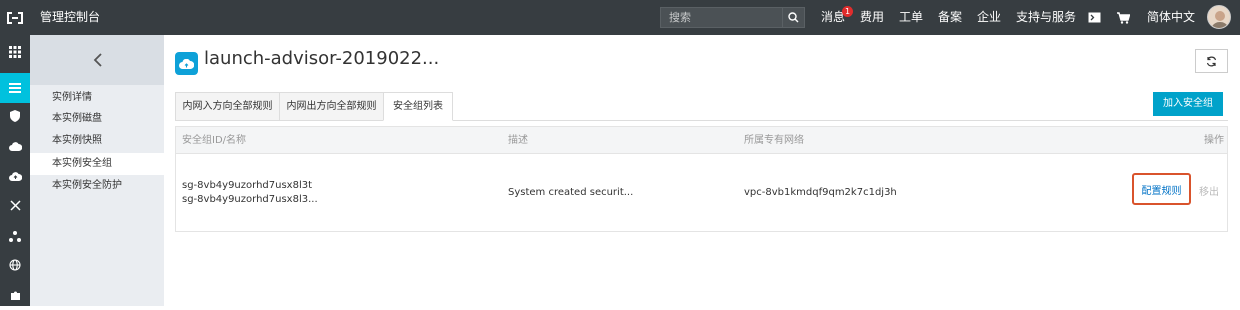  I want to click on instance-sidebar: 实例详情 本实例磁盘 本实例快照 本实例安全组 本实例安全防护, so click(97, 170).